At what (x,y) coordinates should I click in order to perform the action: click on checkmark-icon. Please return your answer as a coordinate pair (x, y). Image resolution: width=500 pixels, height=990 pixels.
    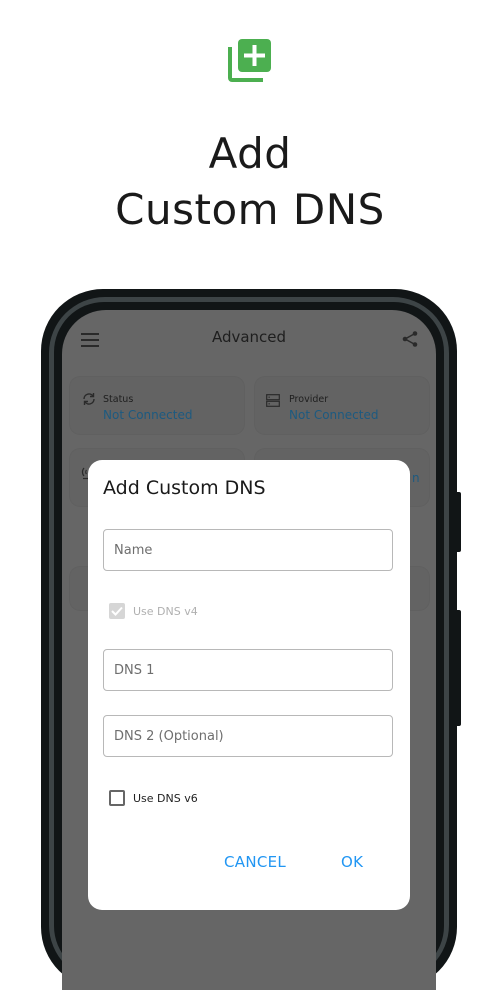
    Looking at the image, I should click on (117, 611).